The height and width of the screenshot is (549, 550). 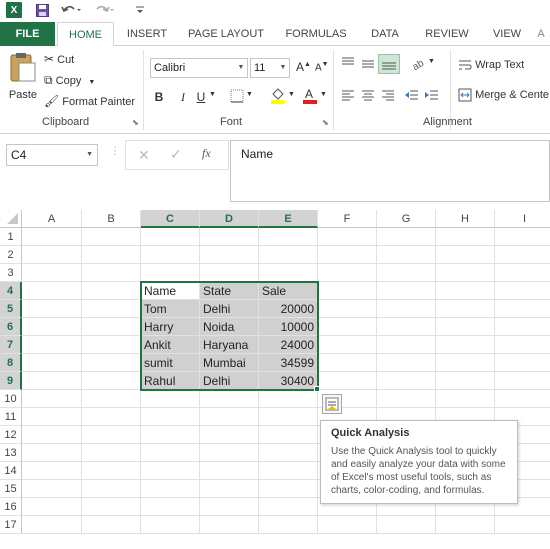 What do you see at coordinates (11, 255) in the screenshot?
I see `row-header-2: 2` at bounding box center [11, 255].